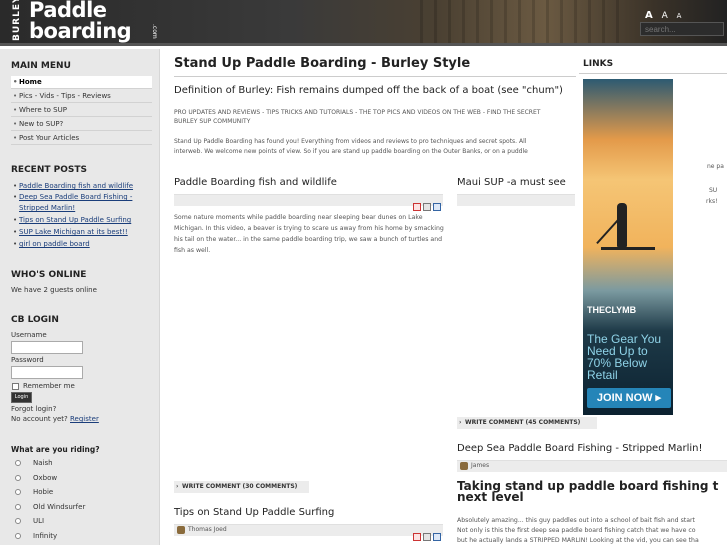  Describe the element at coordinates (43, 492) in the screenshot. I see `poll-option-label: Hobie` at that location.